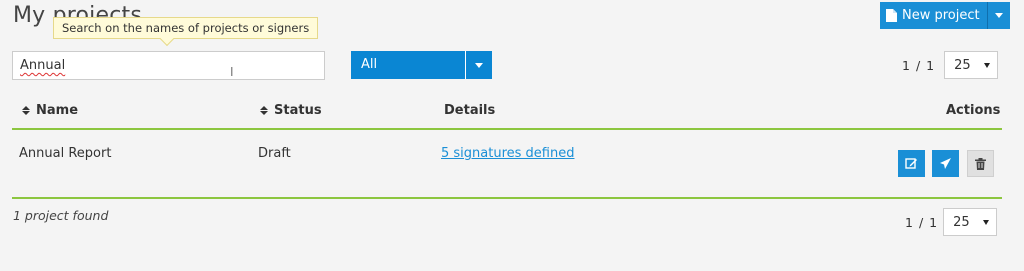 The height and width of the screenshot is (271, 1024). I want to click on send-button, so click(945, 163).